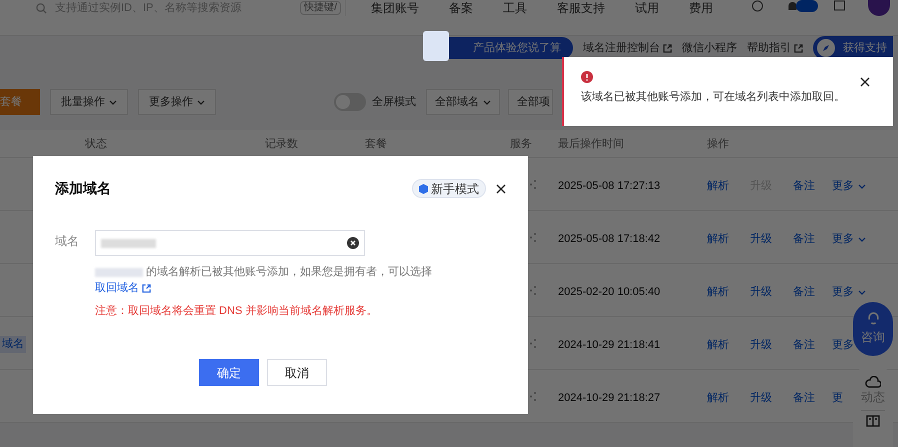 The image size is (898, 447). What do you see at coordinates (449, 188) in the screenshot?
I see `mode-badge: 新手模式` at bounding box center [449, 188].